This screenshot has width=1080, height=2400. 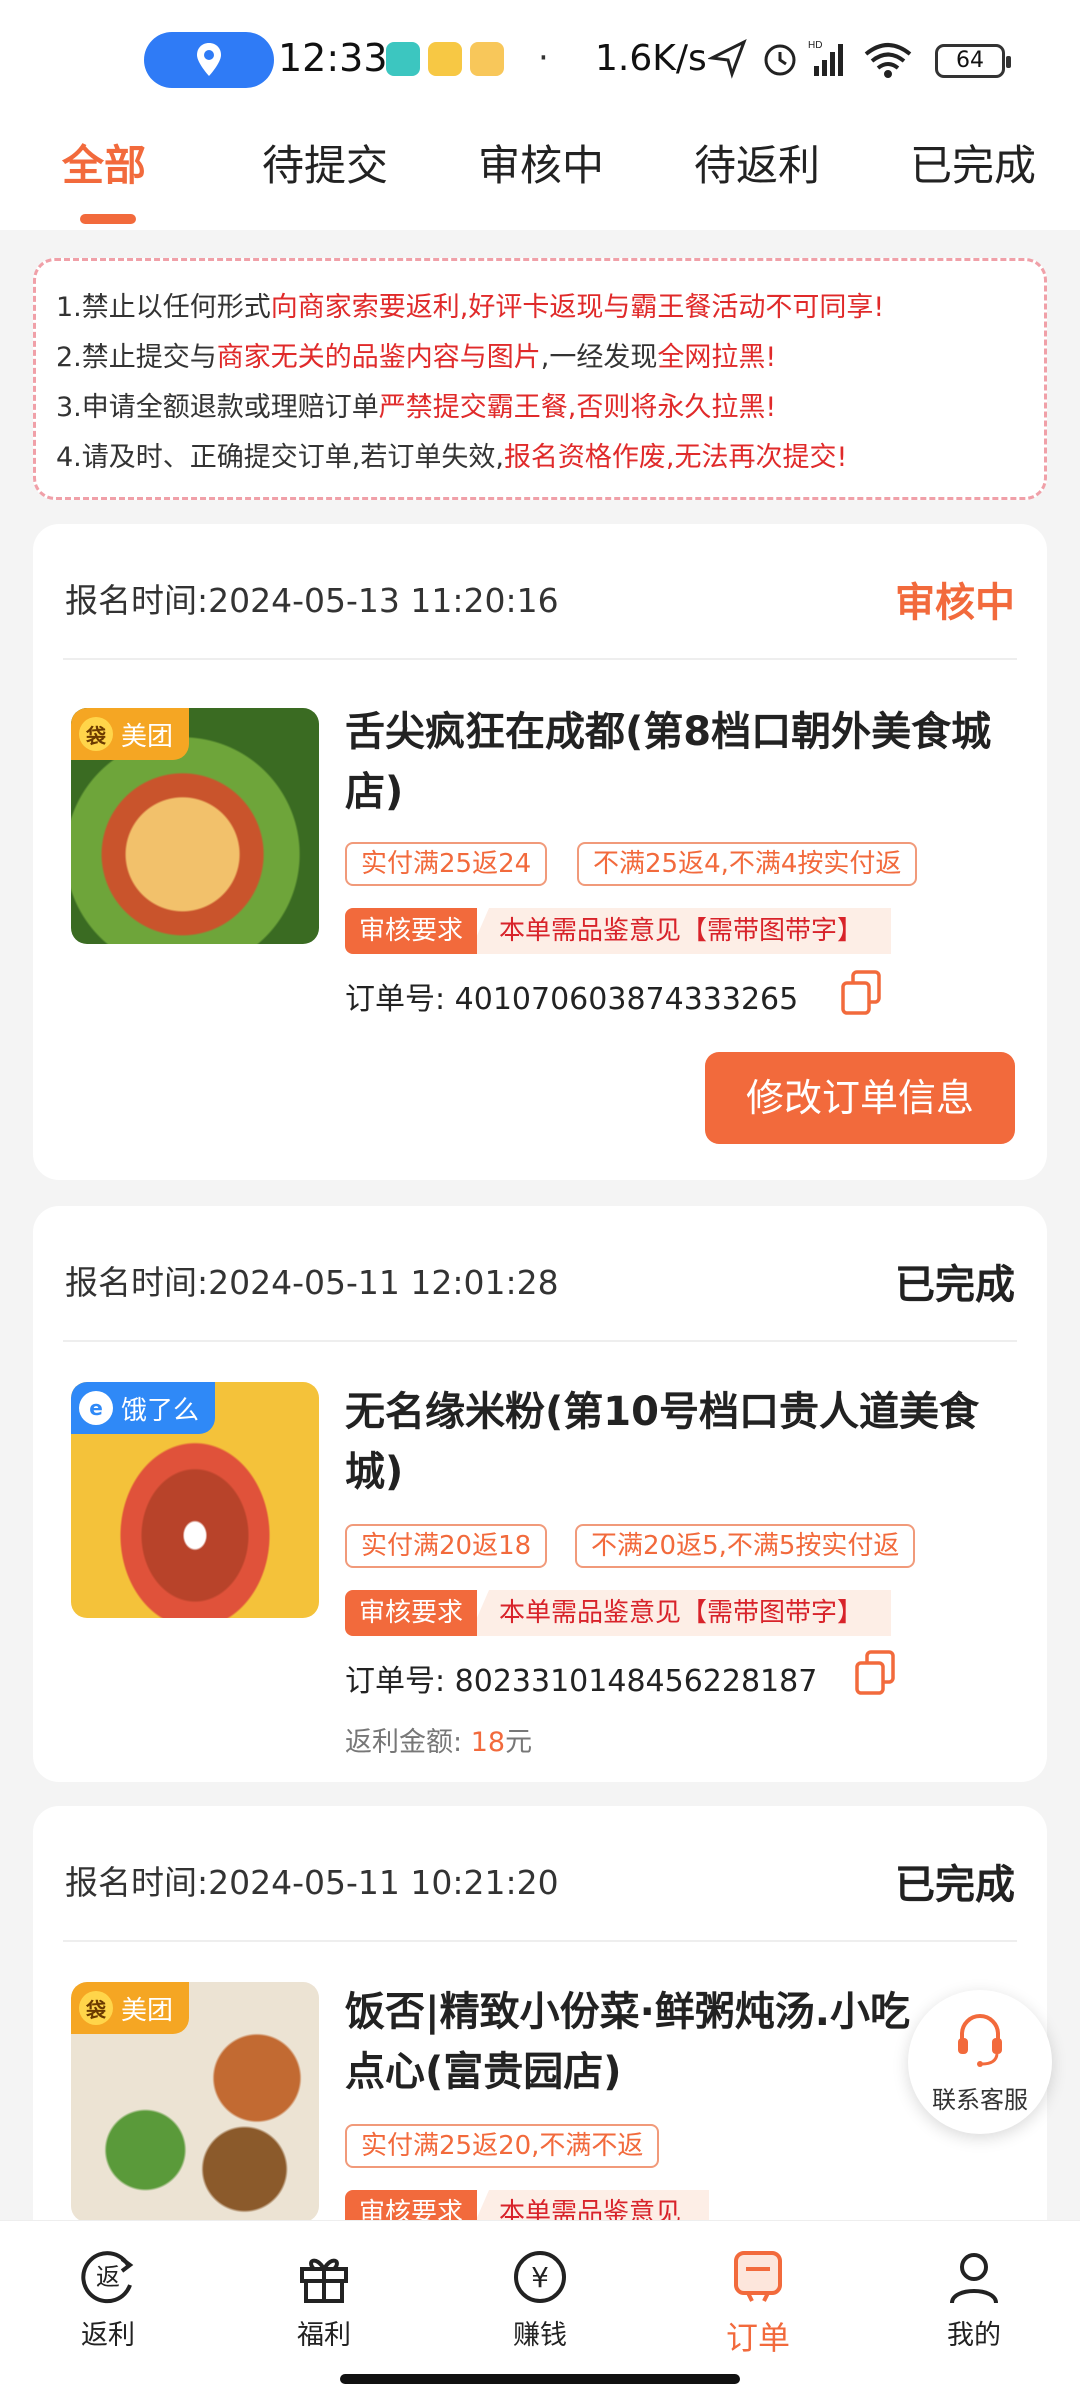 I want to click on order-number: 订单号: 401070603874333265, so click(x=572, y=999).